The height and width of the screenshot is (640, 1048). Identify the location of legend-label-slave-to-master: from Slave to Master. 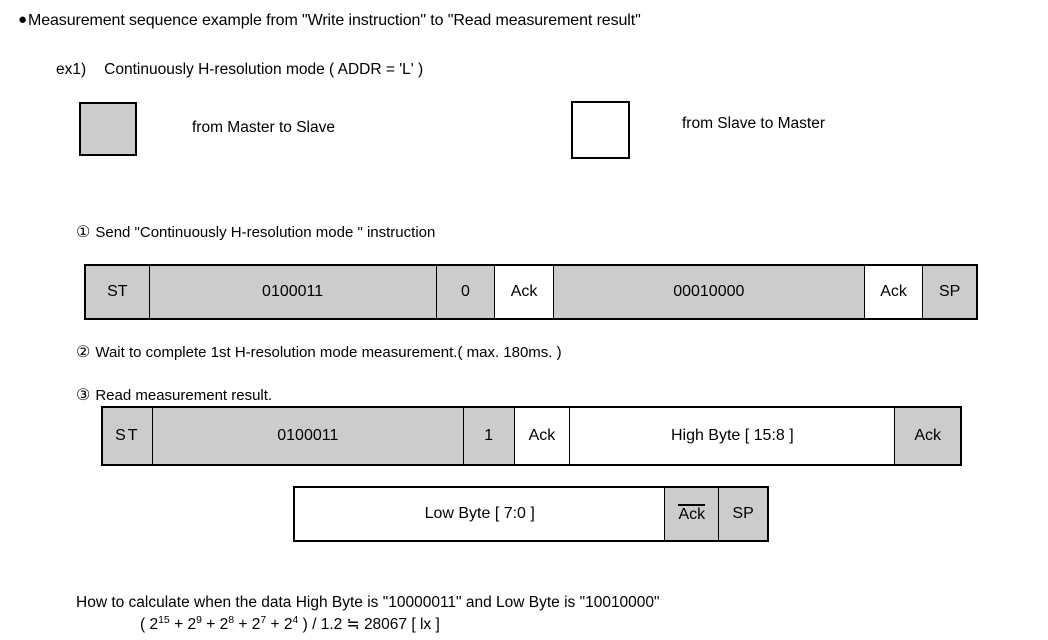
(753, 123).